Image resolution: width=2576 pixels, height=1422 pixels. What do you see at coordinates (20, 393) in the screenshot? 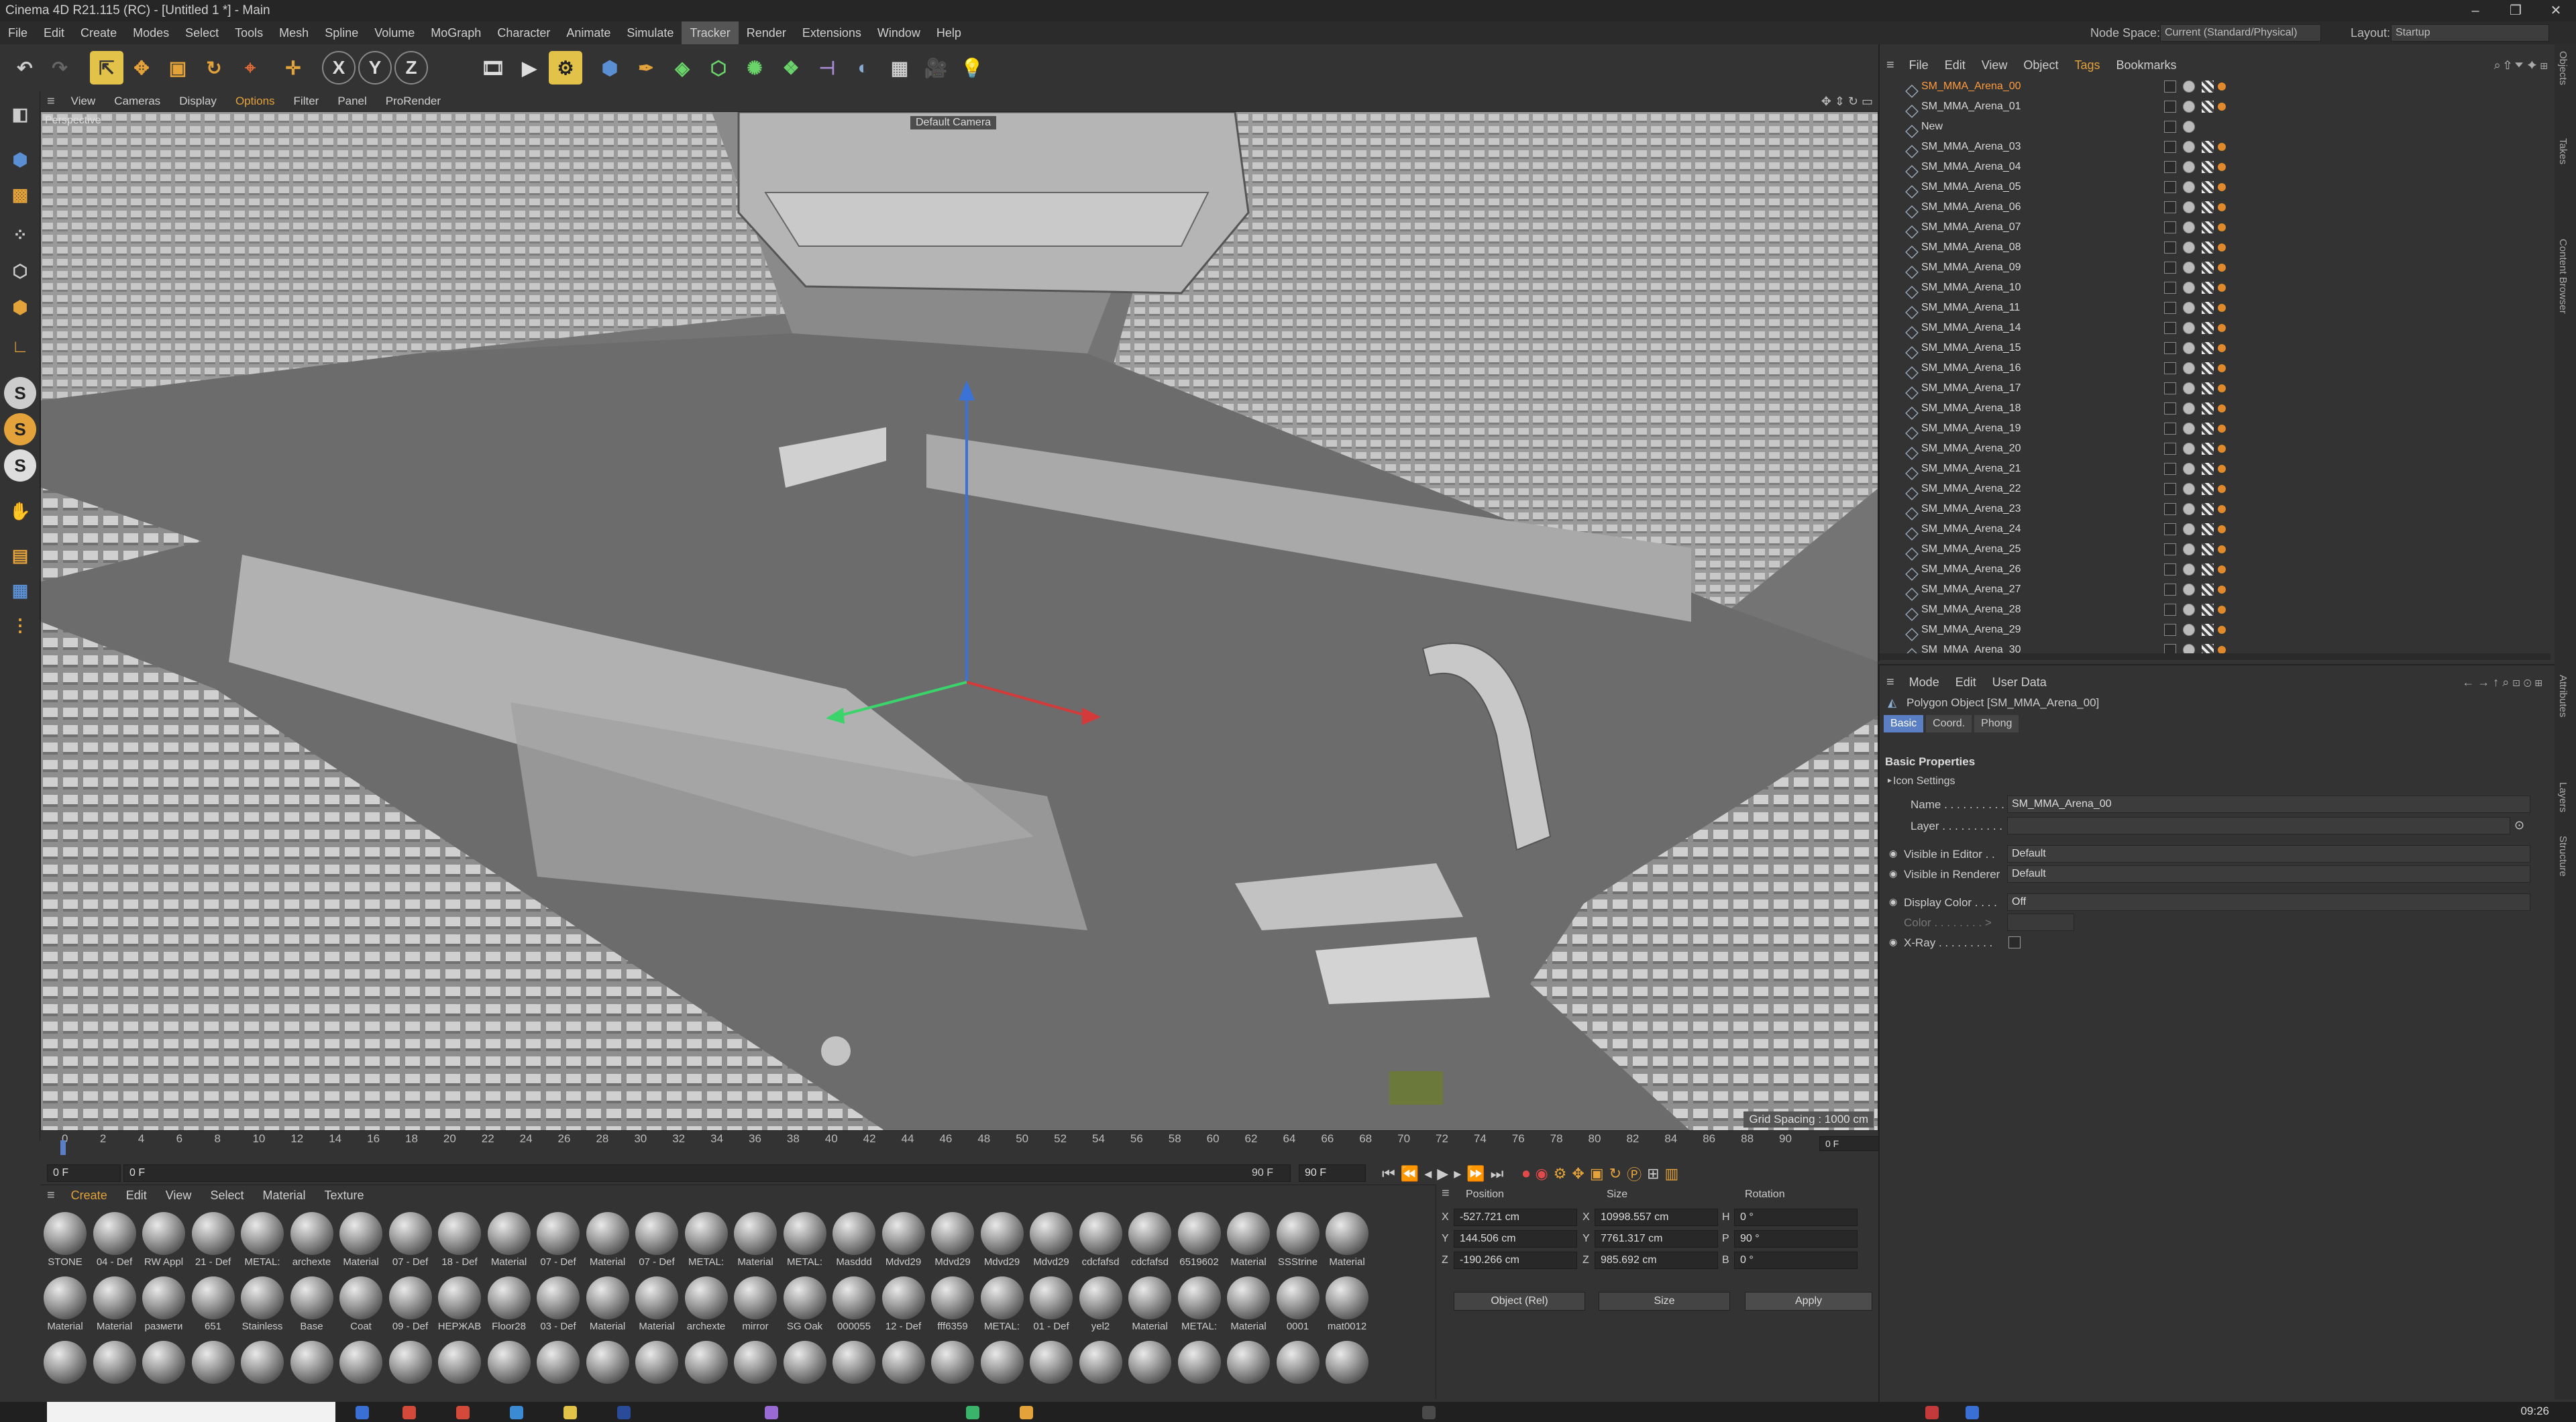
I see `snap-icon: S` at bounding box center [20, 393].